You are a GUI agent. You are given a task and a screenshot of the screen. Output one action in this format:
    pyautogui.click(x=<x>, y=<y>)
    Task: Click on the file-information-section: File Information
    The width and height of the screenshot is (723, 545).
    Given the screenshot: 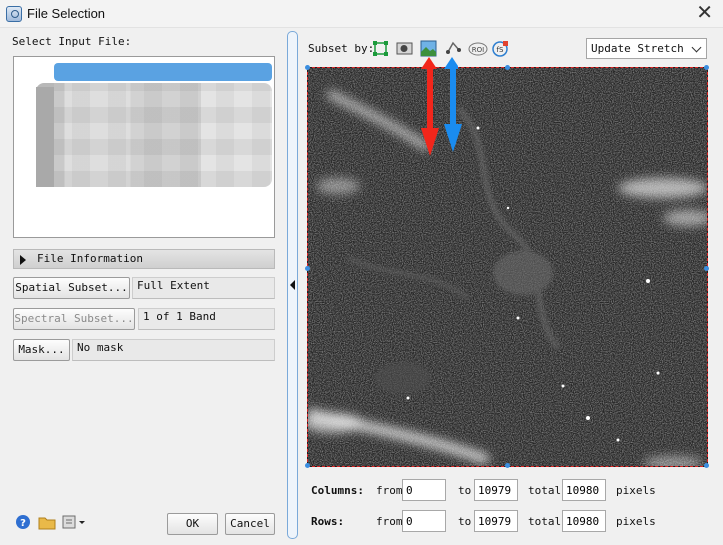 What is the action you would take?
    pyautogui.click(x=144, y=259)
    